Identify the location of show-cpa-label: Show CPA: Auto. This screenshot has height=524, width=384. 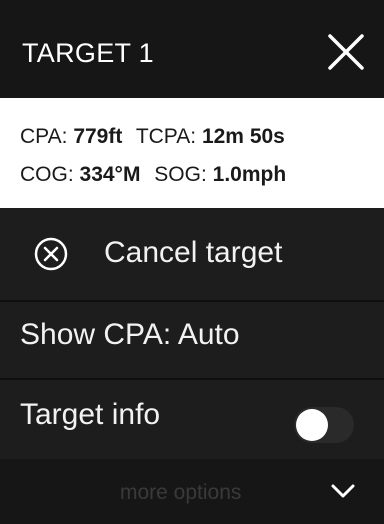
(130, 334).